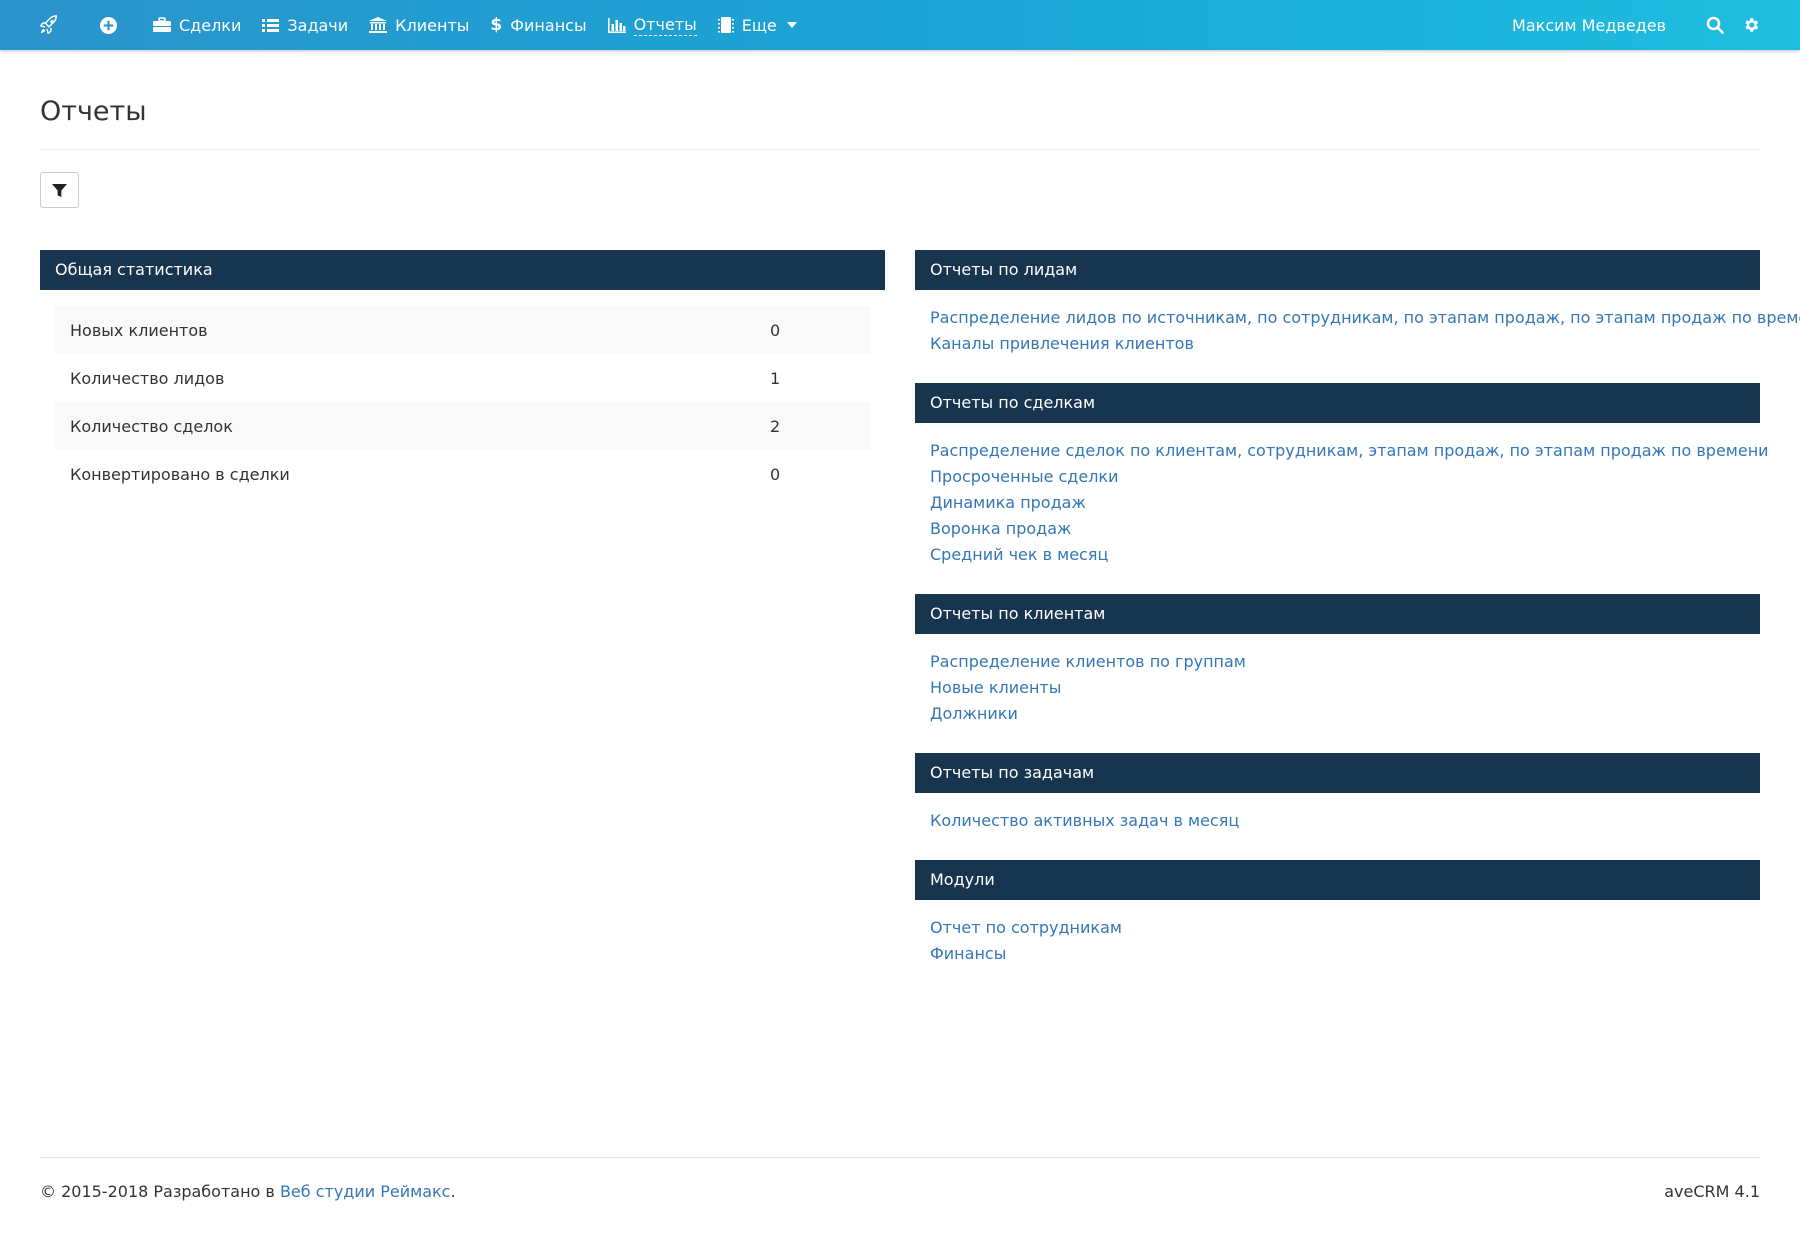  What do you see at coordinates (1345, 714) in the screenshot?
I see `report-link: Должники` at bounding box center [1345, 714].